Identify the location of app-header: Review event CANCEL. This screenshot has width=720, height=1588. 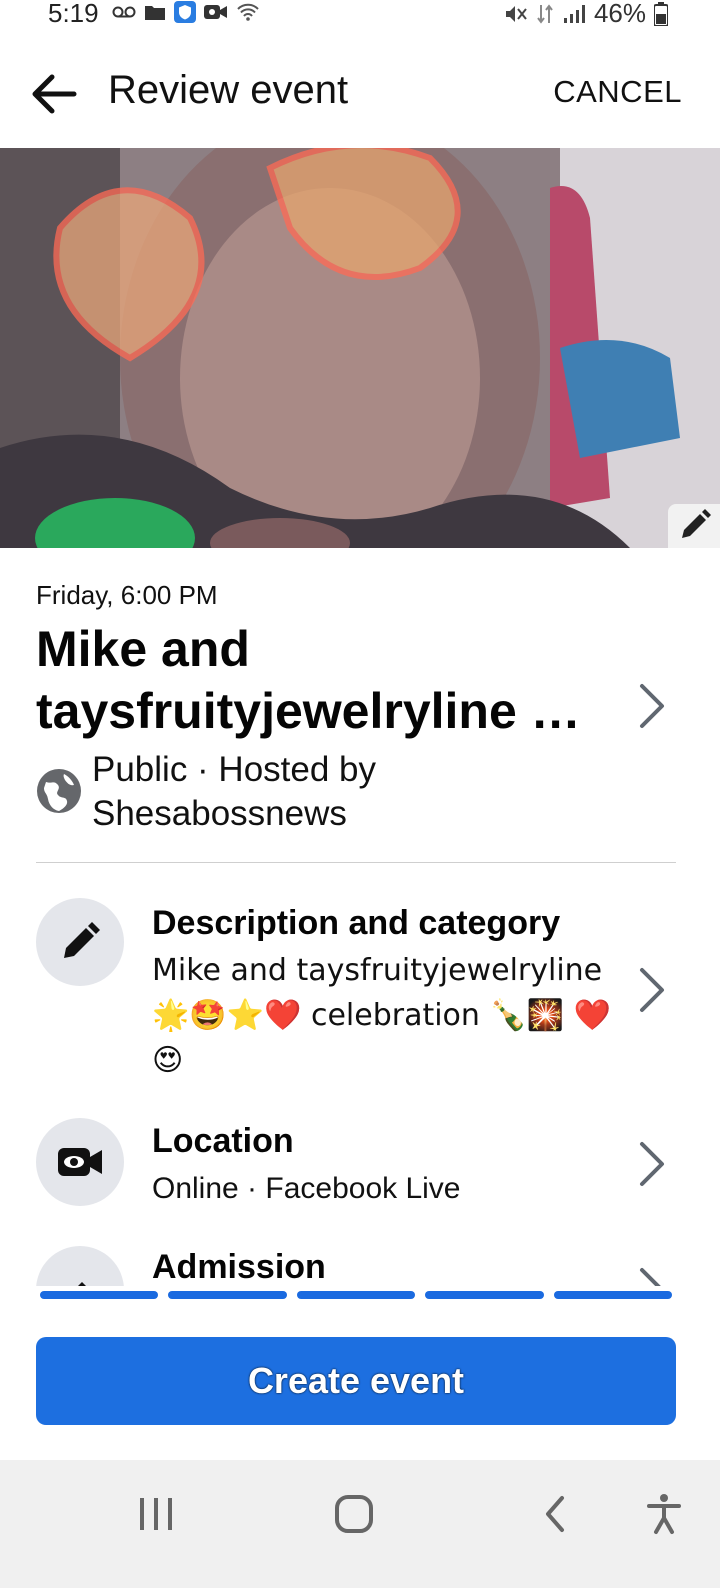
(360, 94).